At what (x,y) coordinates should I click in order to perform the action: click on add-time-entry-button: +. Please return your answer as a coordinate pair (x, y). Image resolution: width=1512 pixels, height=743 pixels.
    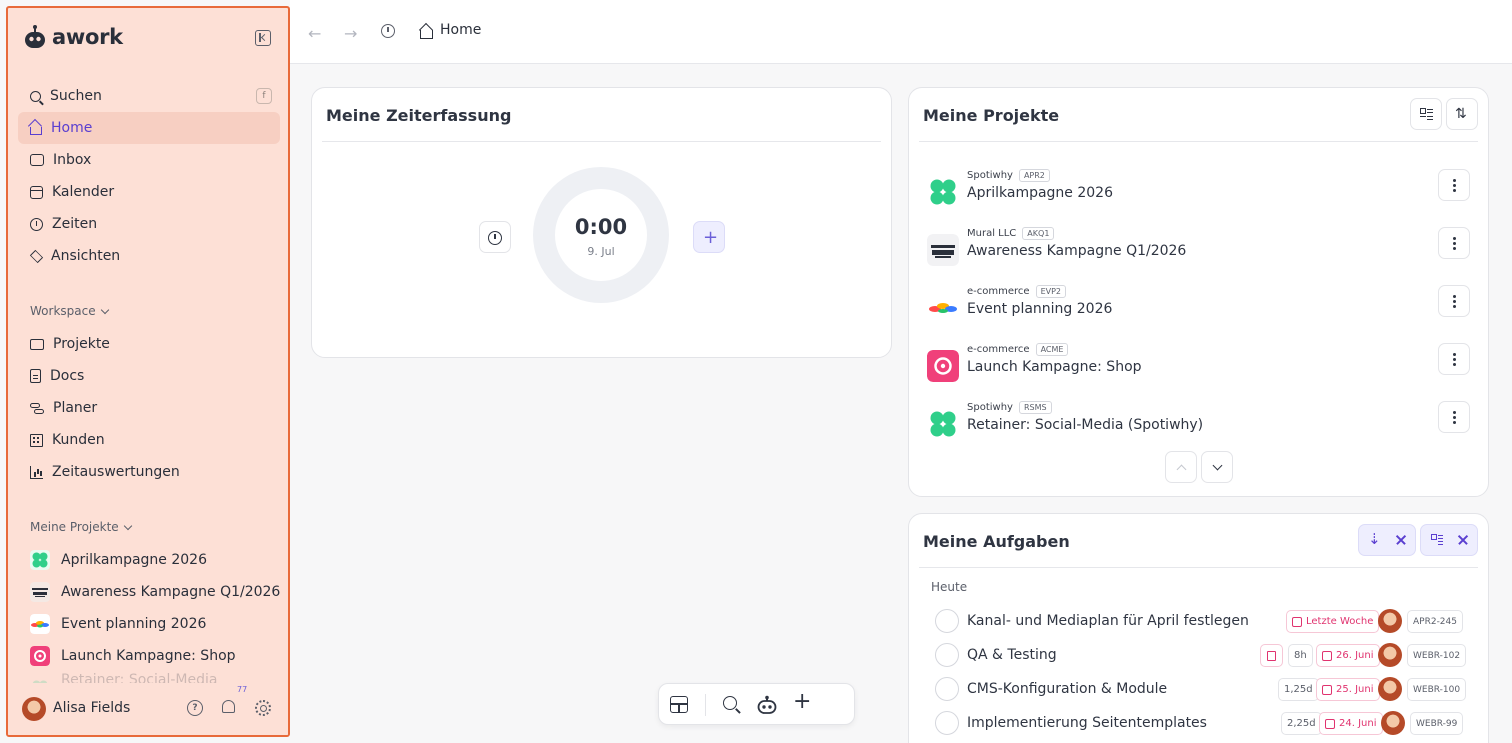
    Looking at the image, I should click on (709, 237).